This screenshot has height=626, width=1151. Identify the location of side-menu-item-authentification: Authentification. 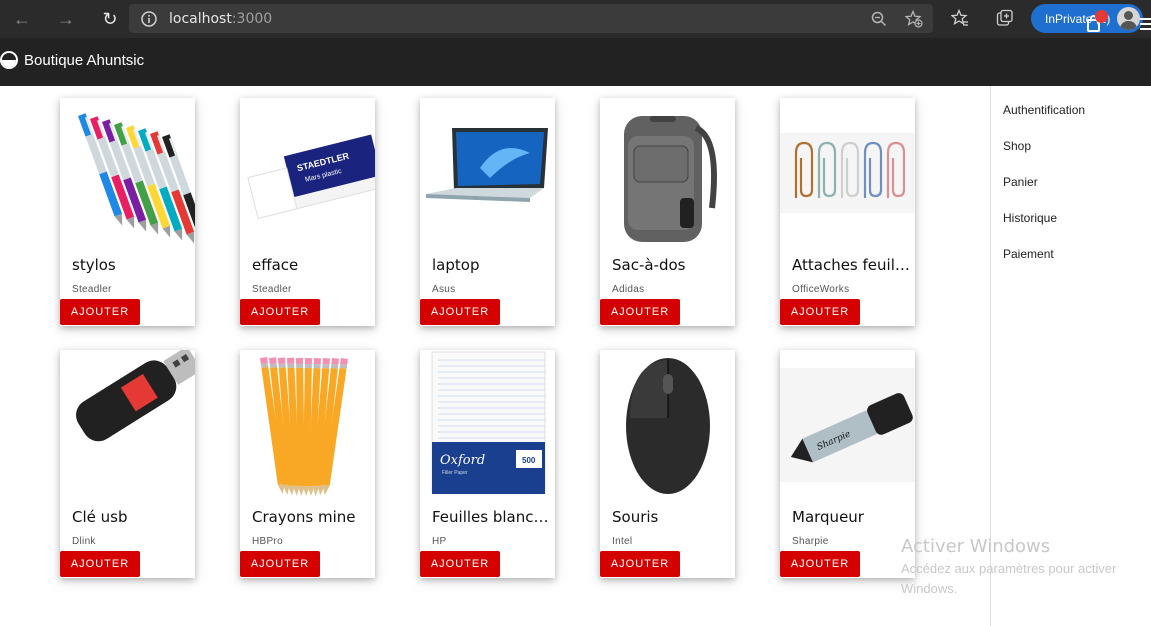
(1044, 110).